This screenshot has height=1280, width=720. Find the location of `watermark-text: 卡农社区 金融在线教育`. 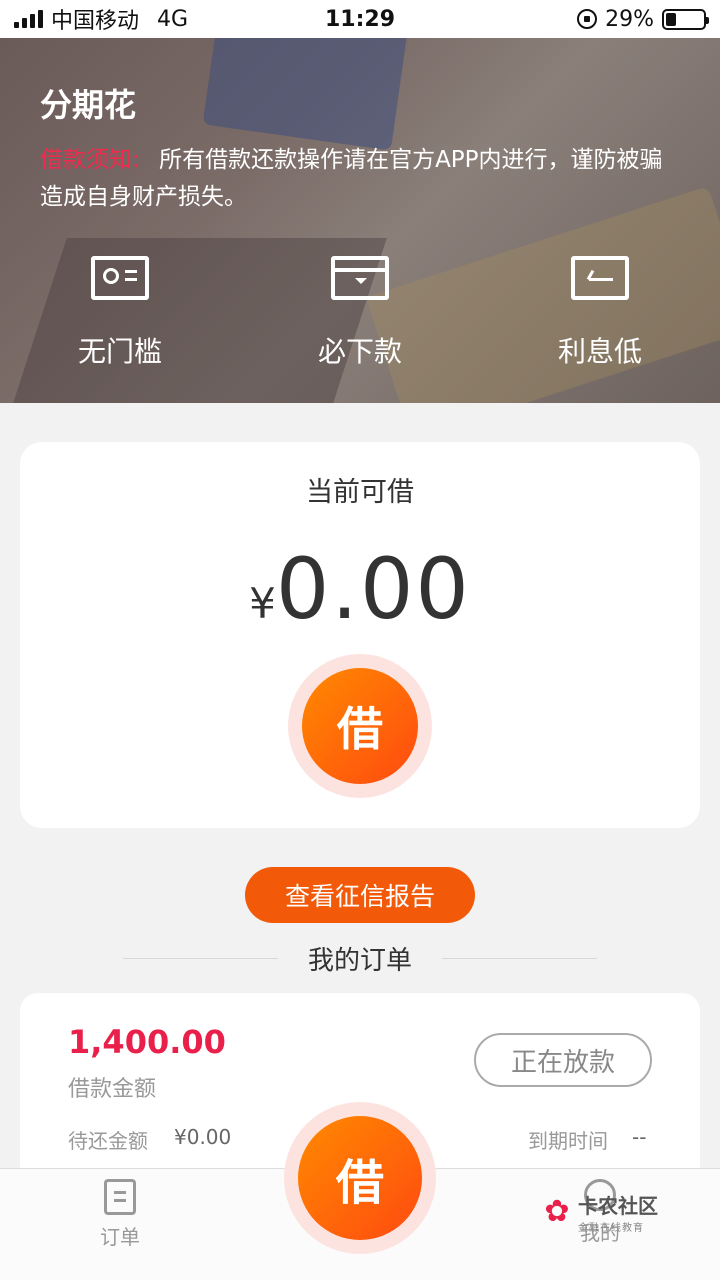

watermark-text: 卡农社区 金融在线教育 is located at coordinates (618, 1212).